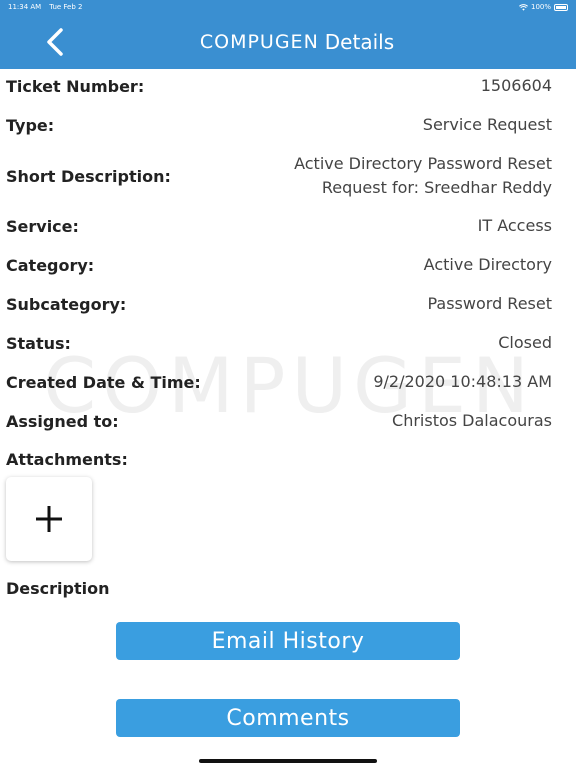 The width and height of the screenshot is (576, 768). I want to click on nav-bar: COMPUGEN Details, so click(288, 41).